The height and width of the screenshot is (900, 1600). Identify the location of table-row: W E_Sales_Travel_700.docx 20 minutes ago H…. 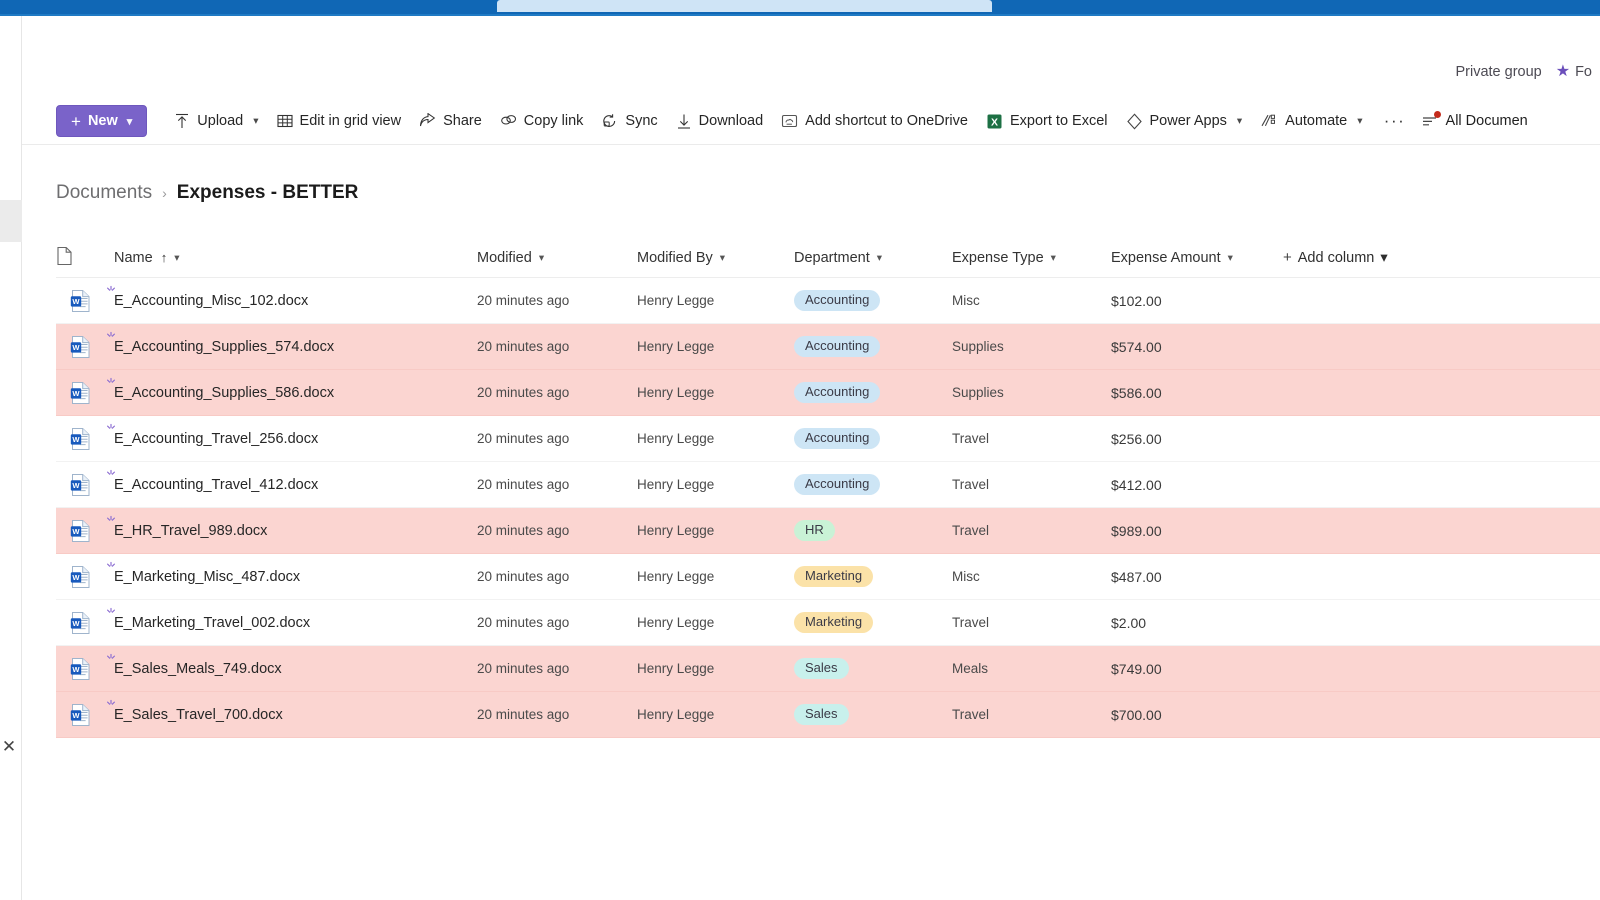
(828, 715).